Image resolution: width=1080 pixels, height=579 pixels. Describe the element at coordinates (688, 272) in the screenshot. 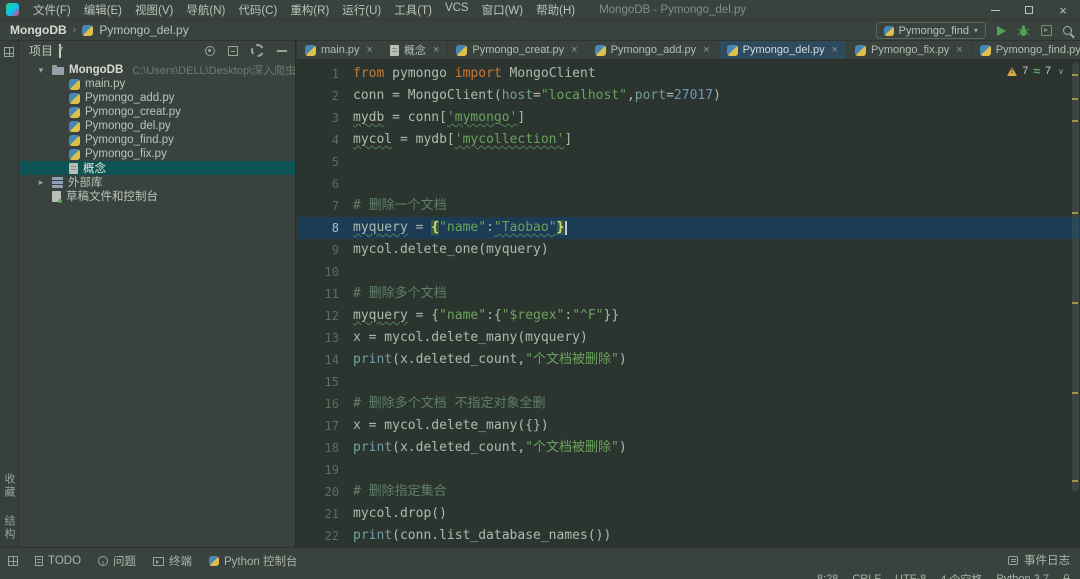

I see `code-line-10: 10` at that location.